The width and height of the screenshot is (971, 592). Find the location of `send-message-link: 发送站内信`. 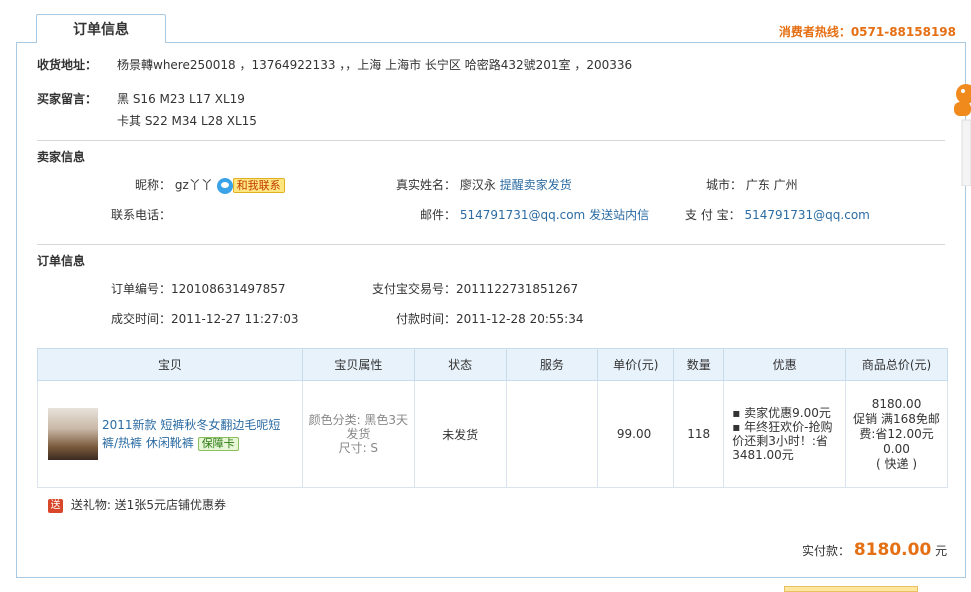

send-message-link: 发送站内信 is located at coordinates (619, 215).